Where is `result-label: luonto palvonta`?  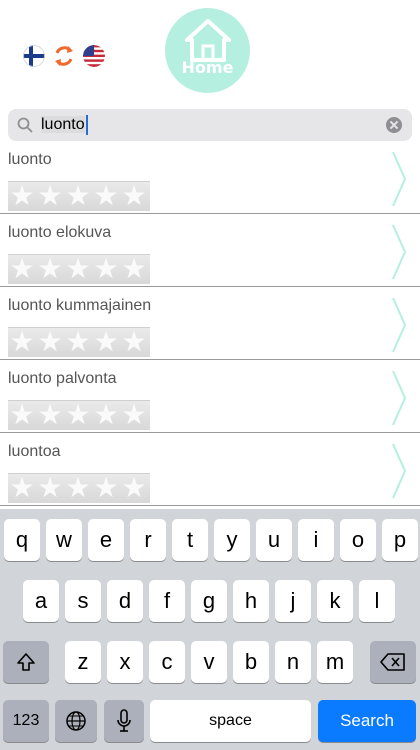 result-label: luonto palvonta is located at coordinates (62, 378).